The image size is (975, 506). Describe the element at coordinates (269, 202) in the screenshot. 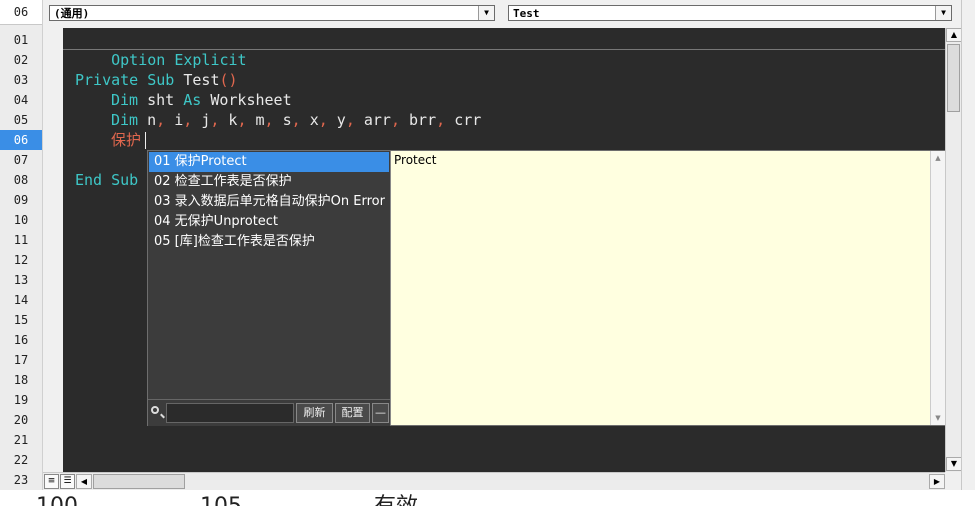

I see `snippet-item: 03 录入数据后单元格自动保护On Error` at that location.